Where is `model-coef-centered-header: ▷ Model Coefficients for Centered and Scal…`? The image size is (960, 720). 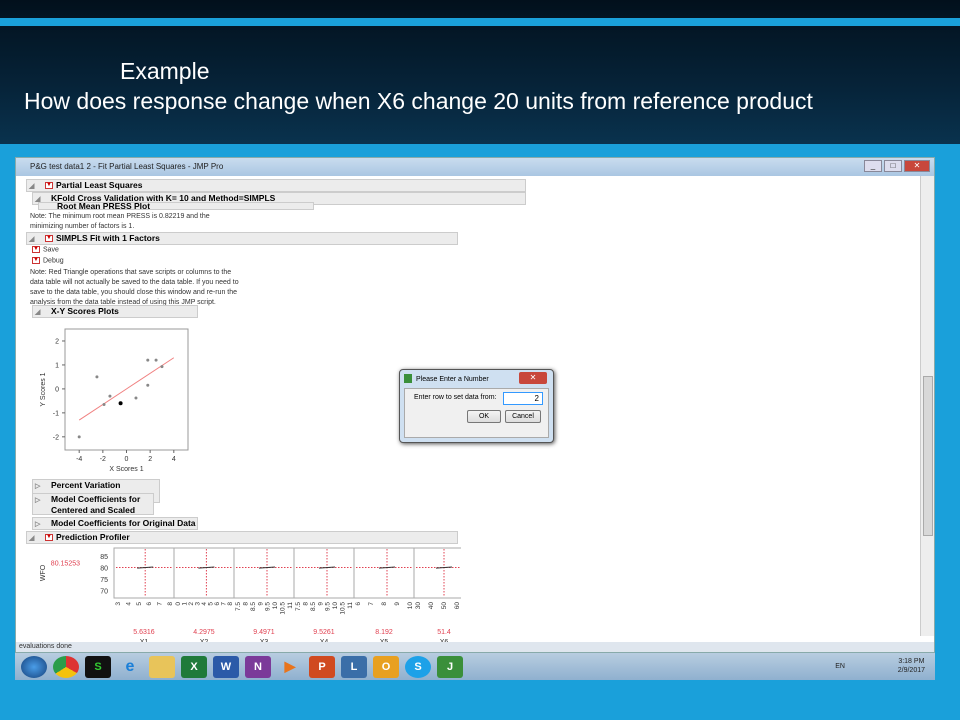
model-coef-centered-header: ▷ Model Coefficients for Centered and Scal… is located at coordinates (93, 509).